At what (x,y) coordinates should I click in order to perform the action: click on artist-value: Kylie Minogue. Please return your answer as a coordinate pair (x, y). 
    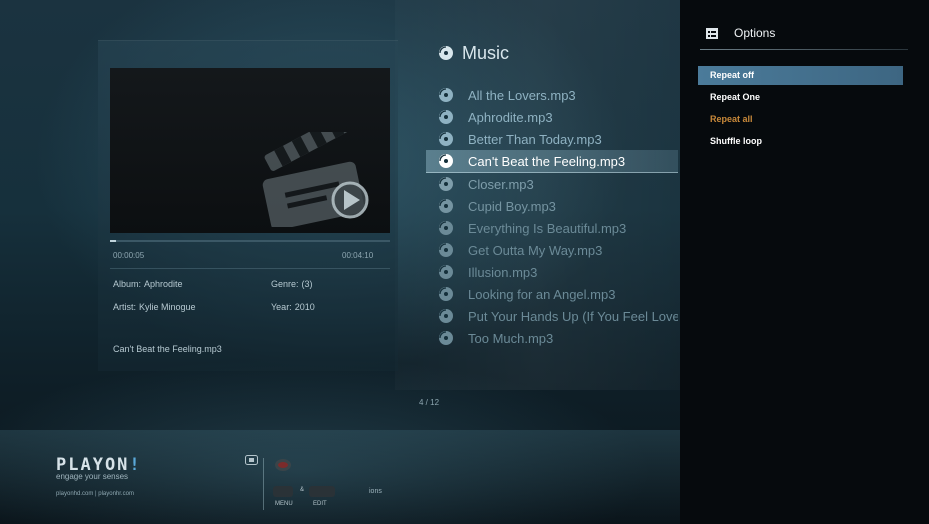
    Looking at the image, I should click on (167, 307).